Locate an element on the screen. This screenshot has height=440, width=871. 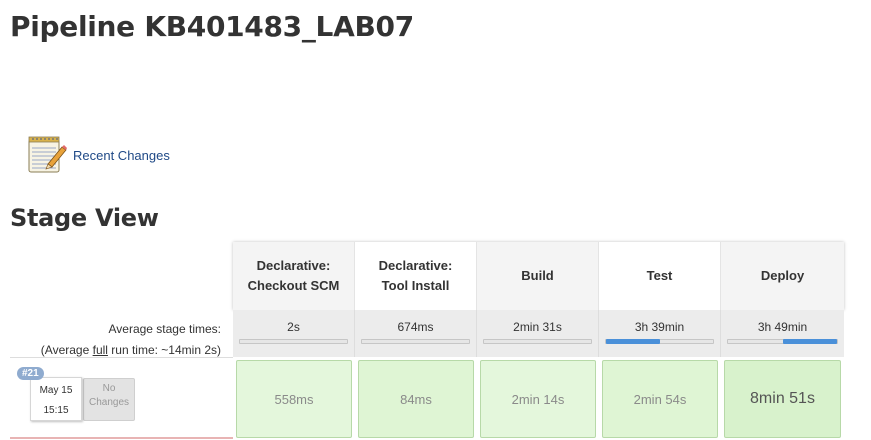
stage-duration: 8min 51s is located at coordinates (782, 399).